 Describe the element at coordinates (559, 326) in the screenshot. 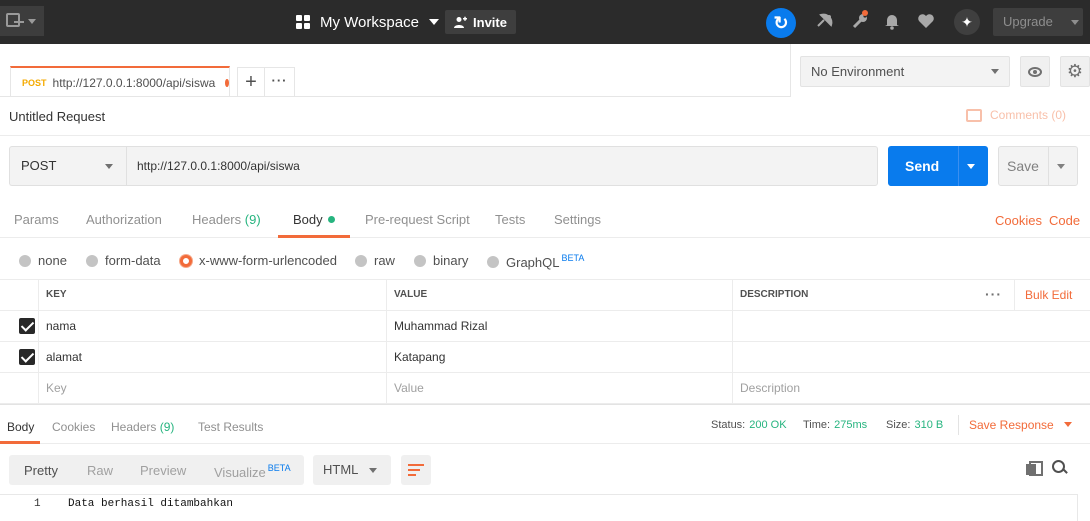

I see `value-cell: Muhammad Rizal` at that location.